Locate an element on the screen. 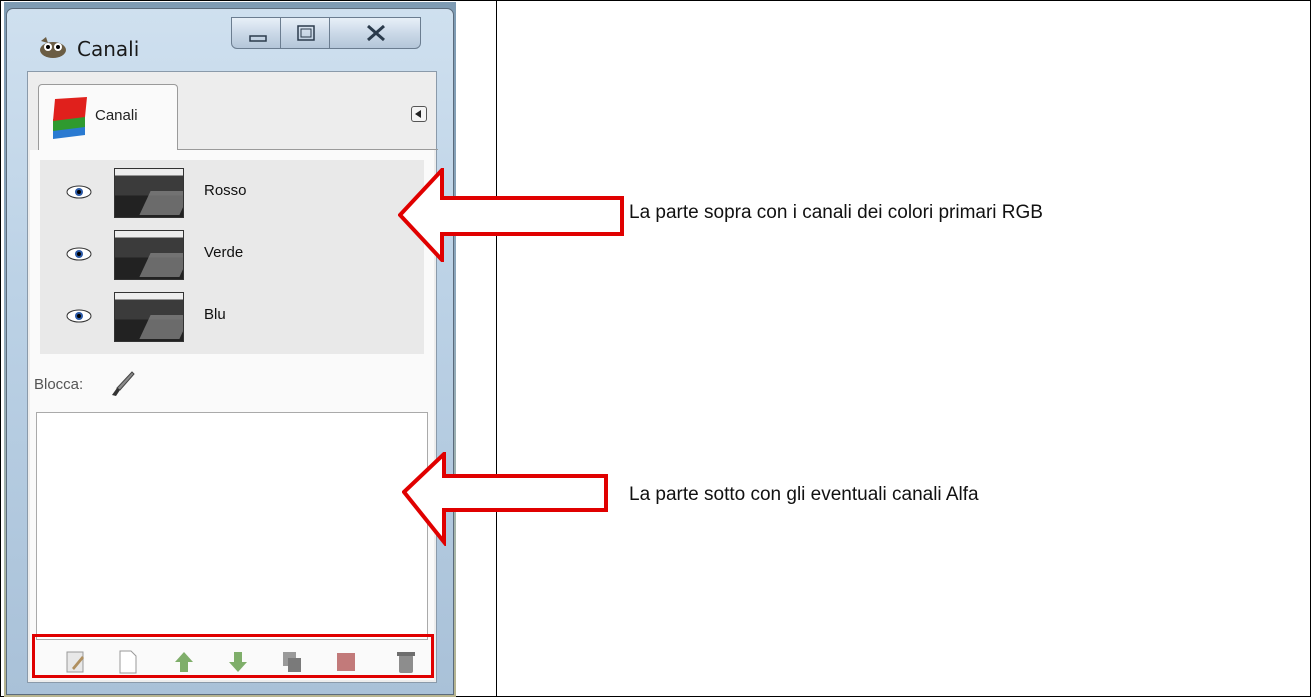 The image size is (1311, 699). maximize-icon is located at coordinates (306, 33).